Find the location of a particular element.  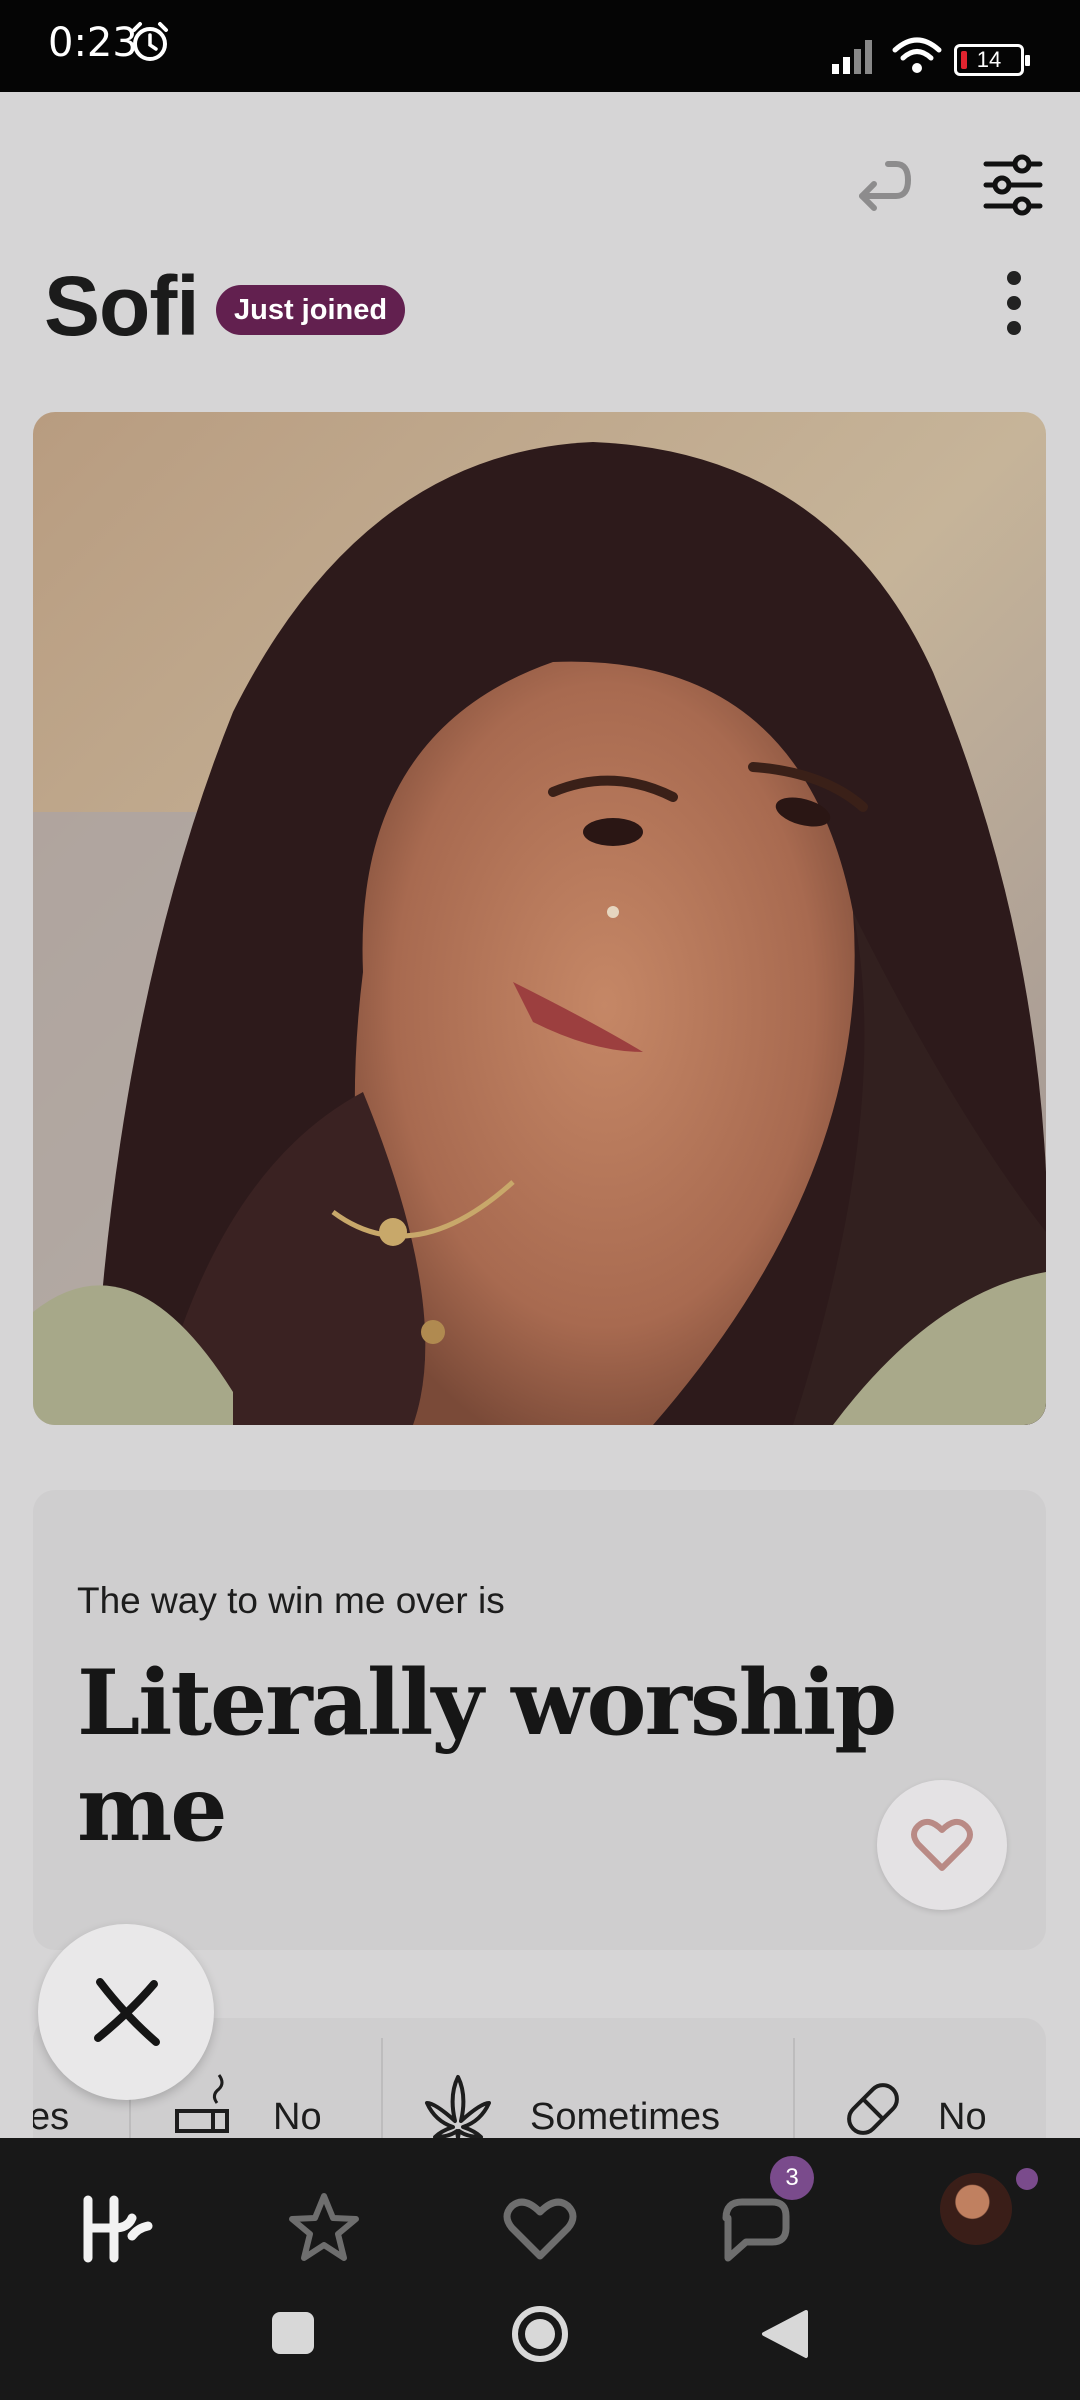

recent-apps-icon is located at coordinates (293, 2333).